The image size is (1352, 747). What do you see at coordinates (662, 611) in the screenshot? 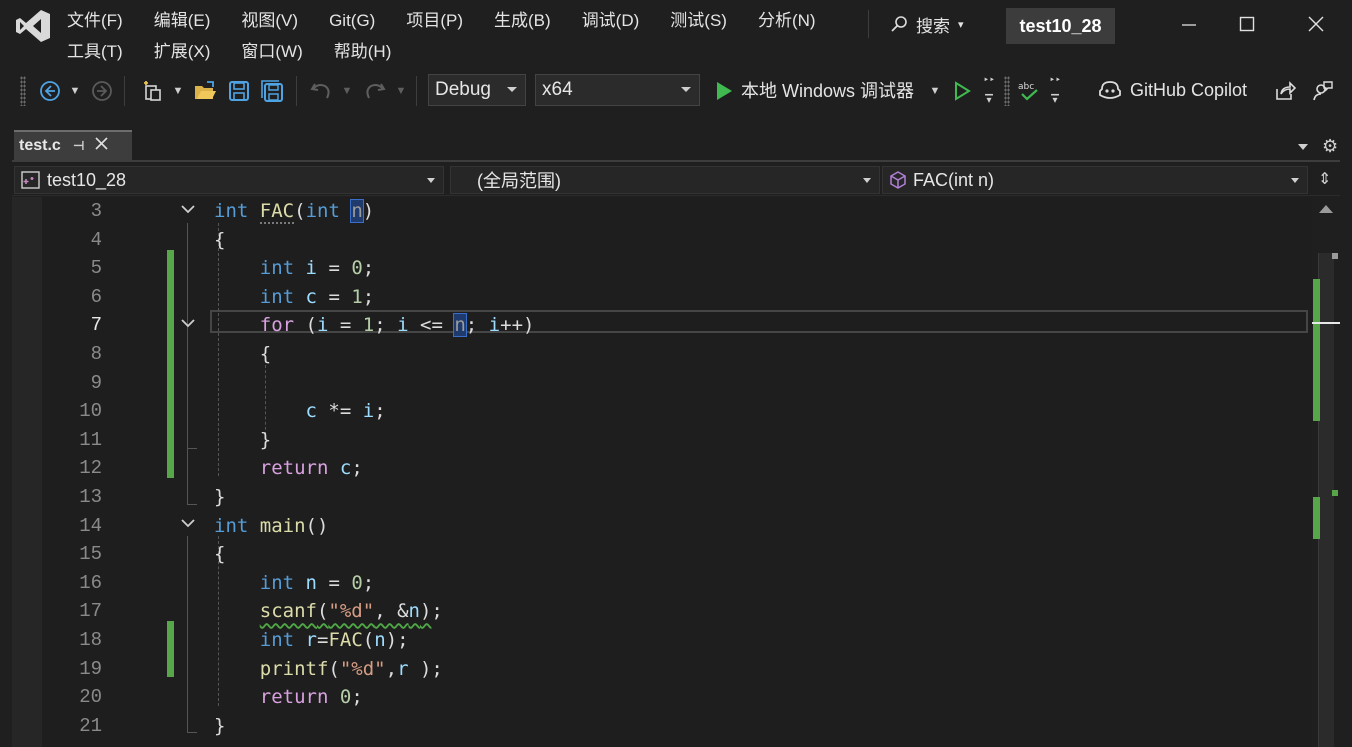
I see `code-line: 17 scanf("%d", &n);` at bounding box center [662, 611].